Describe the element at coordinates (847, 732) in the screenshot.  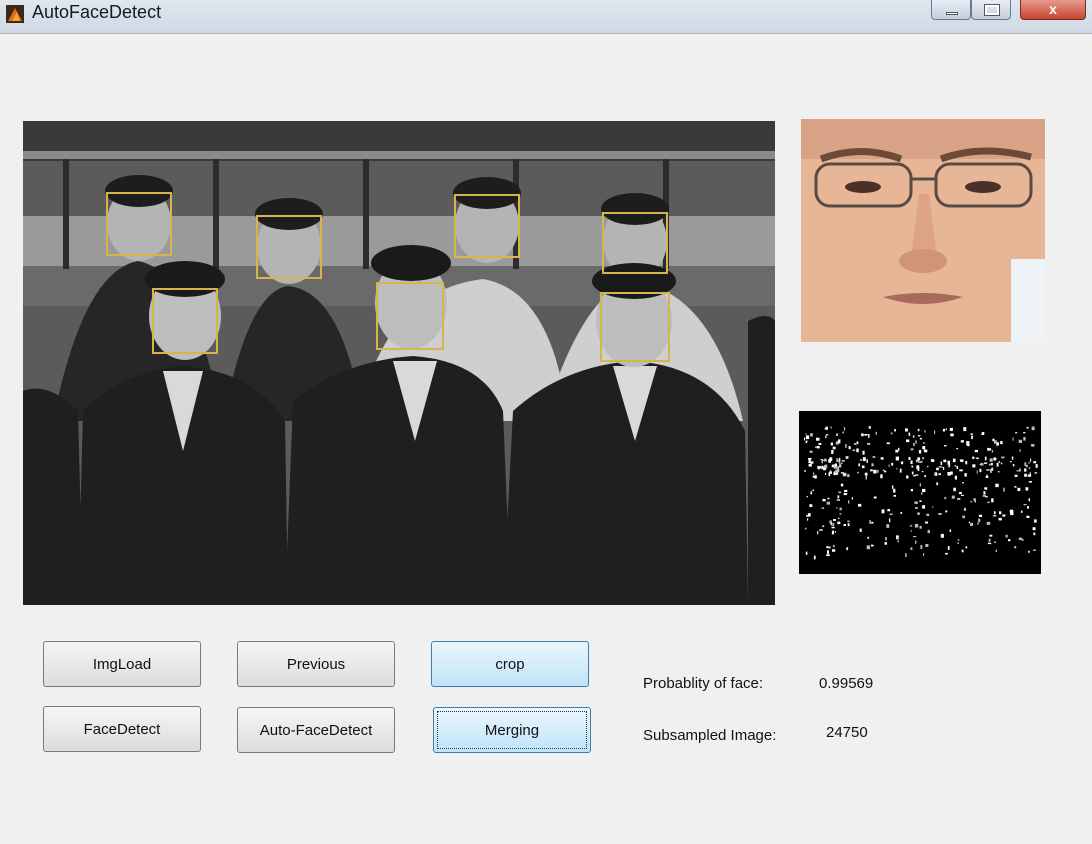
I see `subsampled-value: 24750` at that location.